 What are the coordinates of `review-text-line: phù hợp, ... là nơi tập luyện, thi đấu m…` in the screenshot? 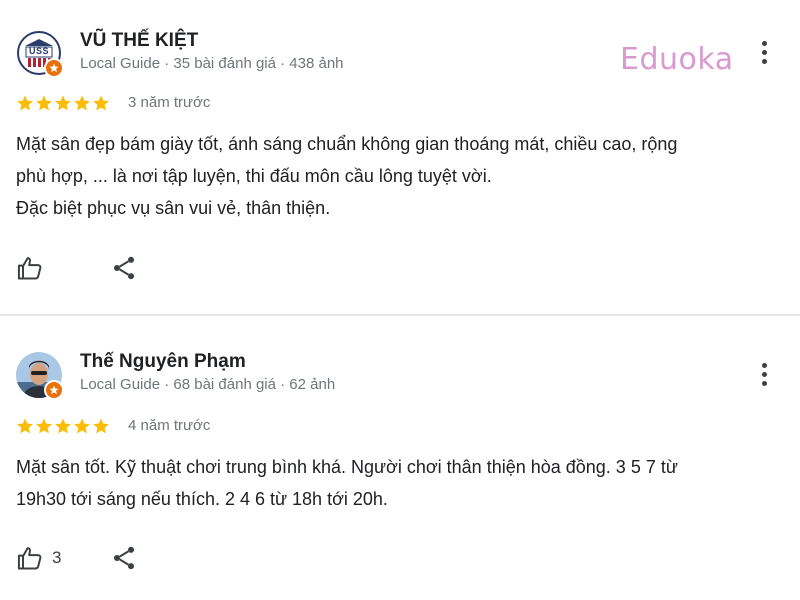 It's located at (254, 176).